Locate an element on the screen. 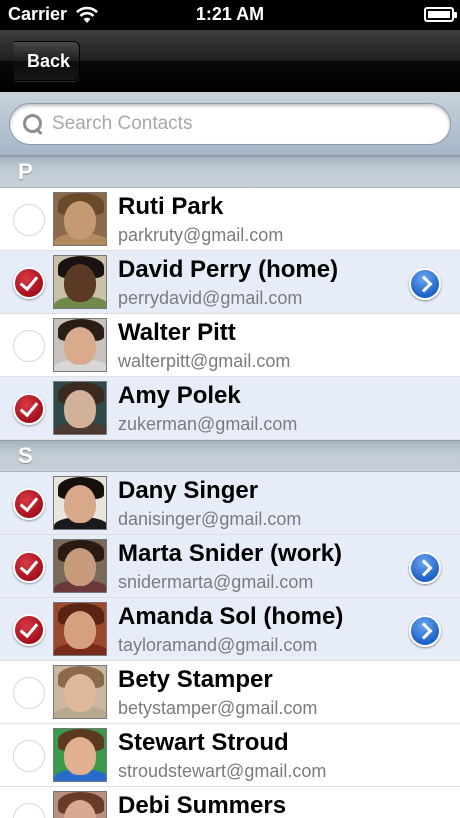 This screenshot has width=460, height=818. contact-name: Walter Pitt is located at coordinates (177, 332).